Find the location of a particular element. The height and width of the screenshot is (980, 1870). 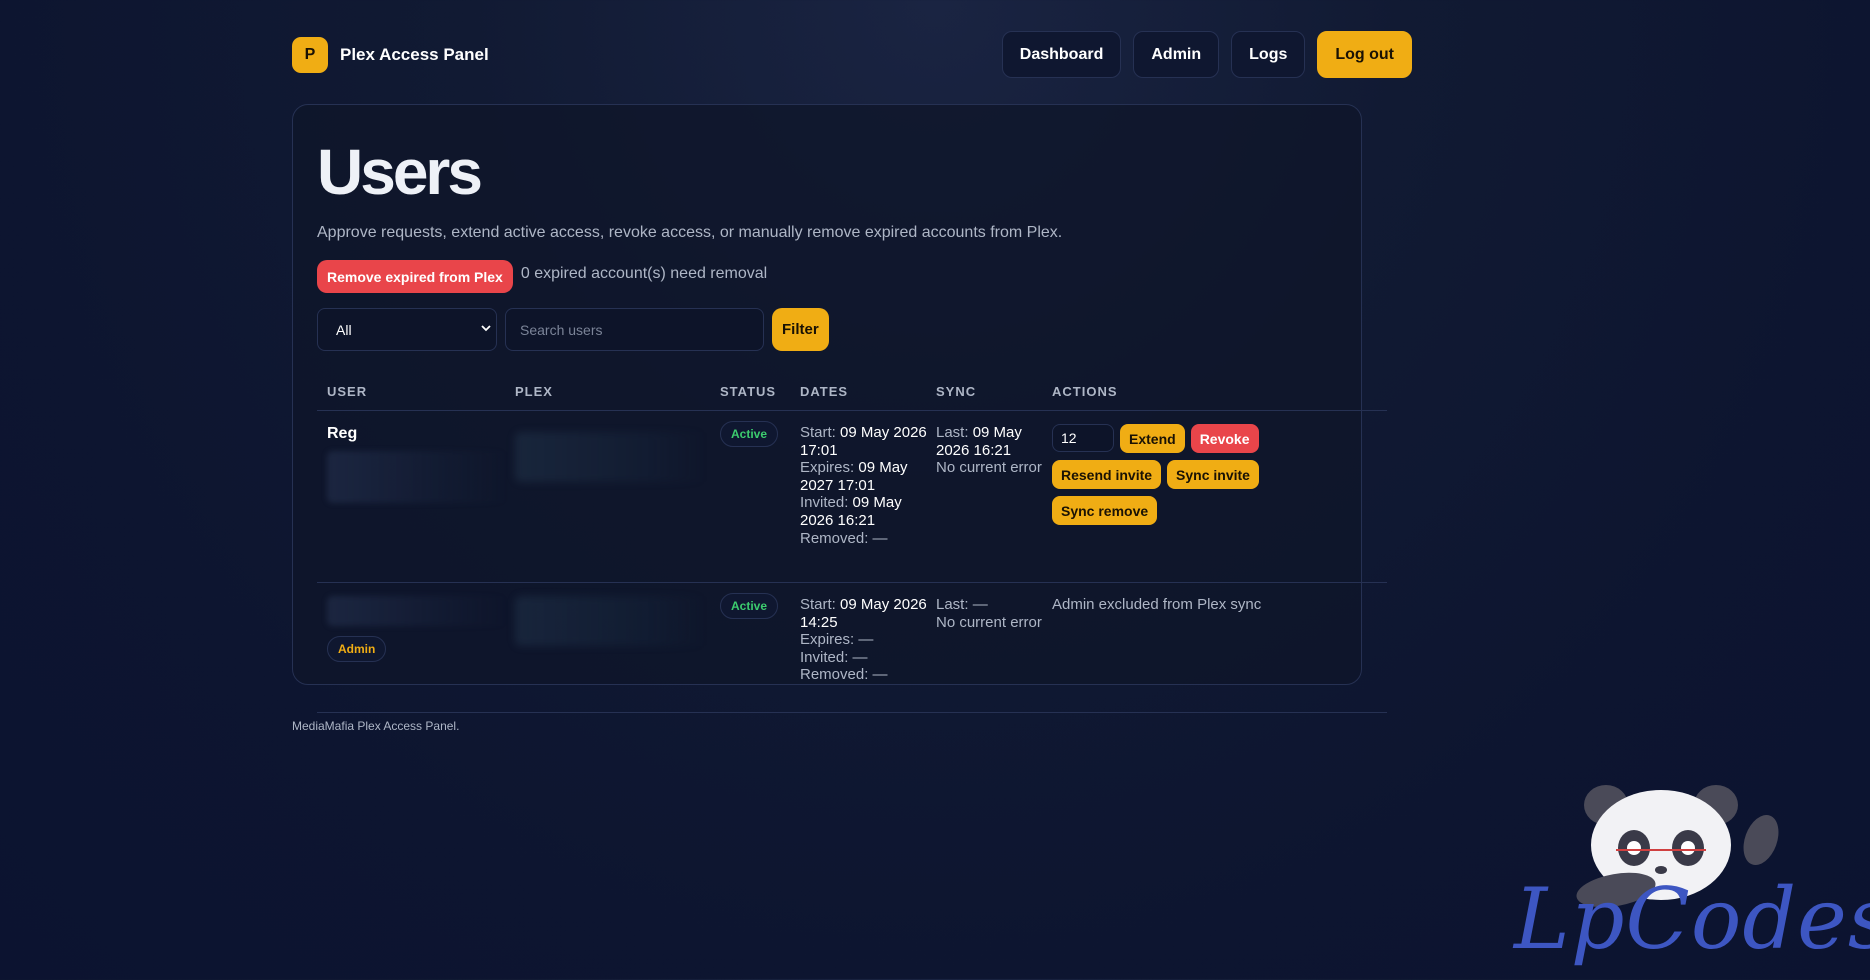

nav-logs-button: Logs is located at coordinates (1268, 54).